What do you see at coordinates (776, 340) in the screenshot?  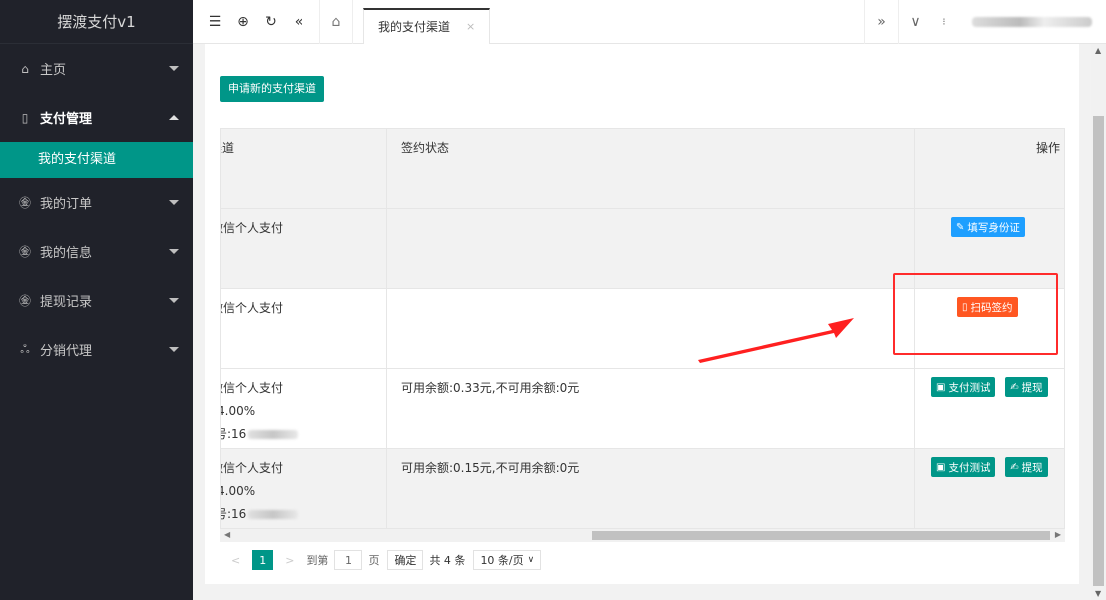 I see `annotation-arrow` at bounding box center [776, 340].